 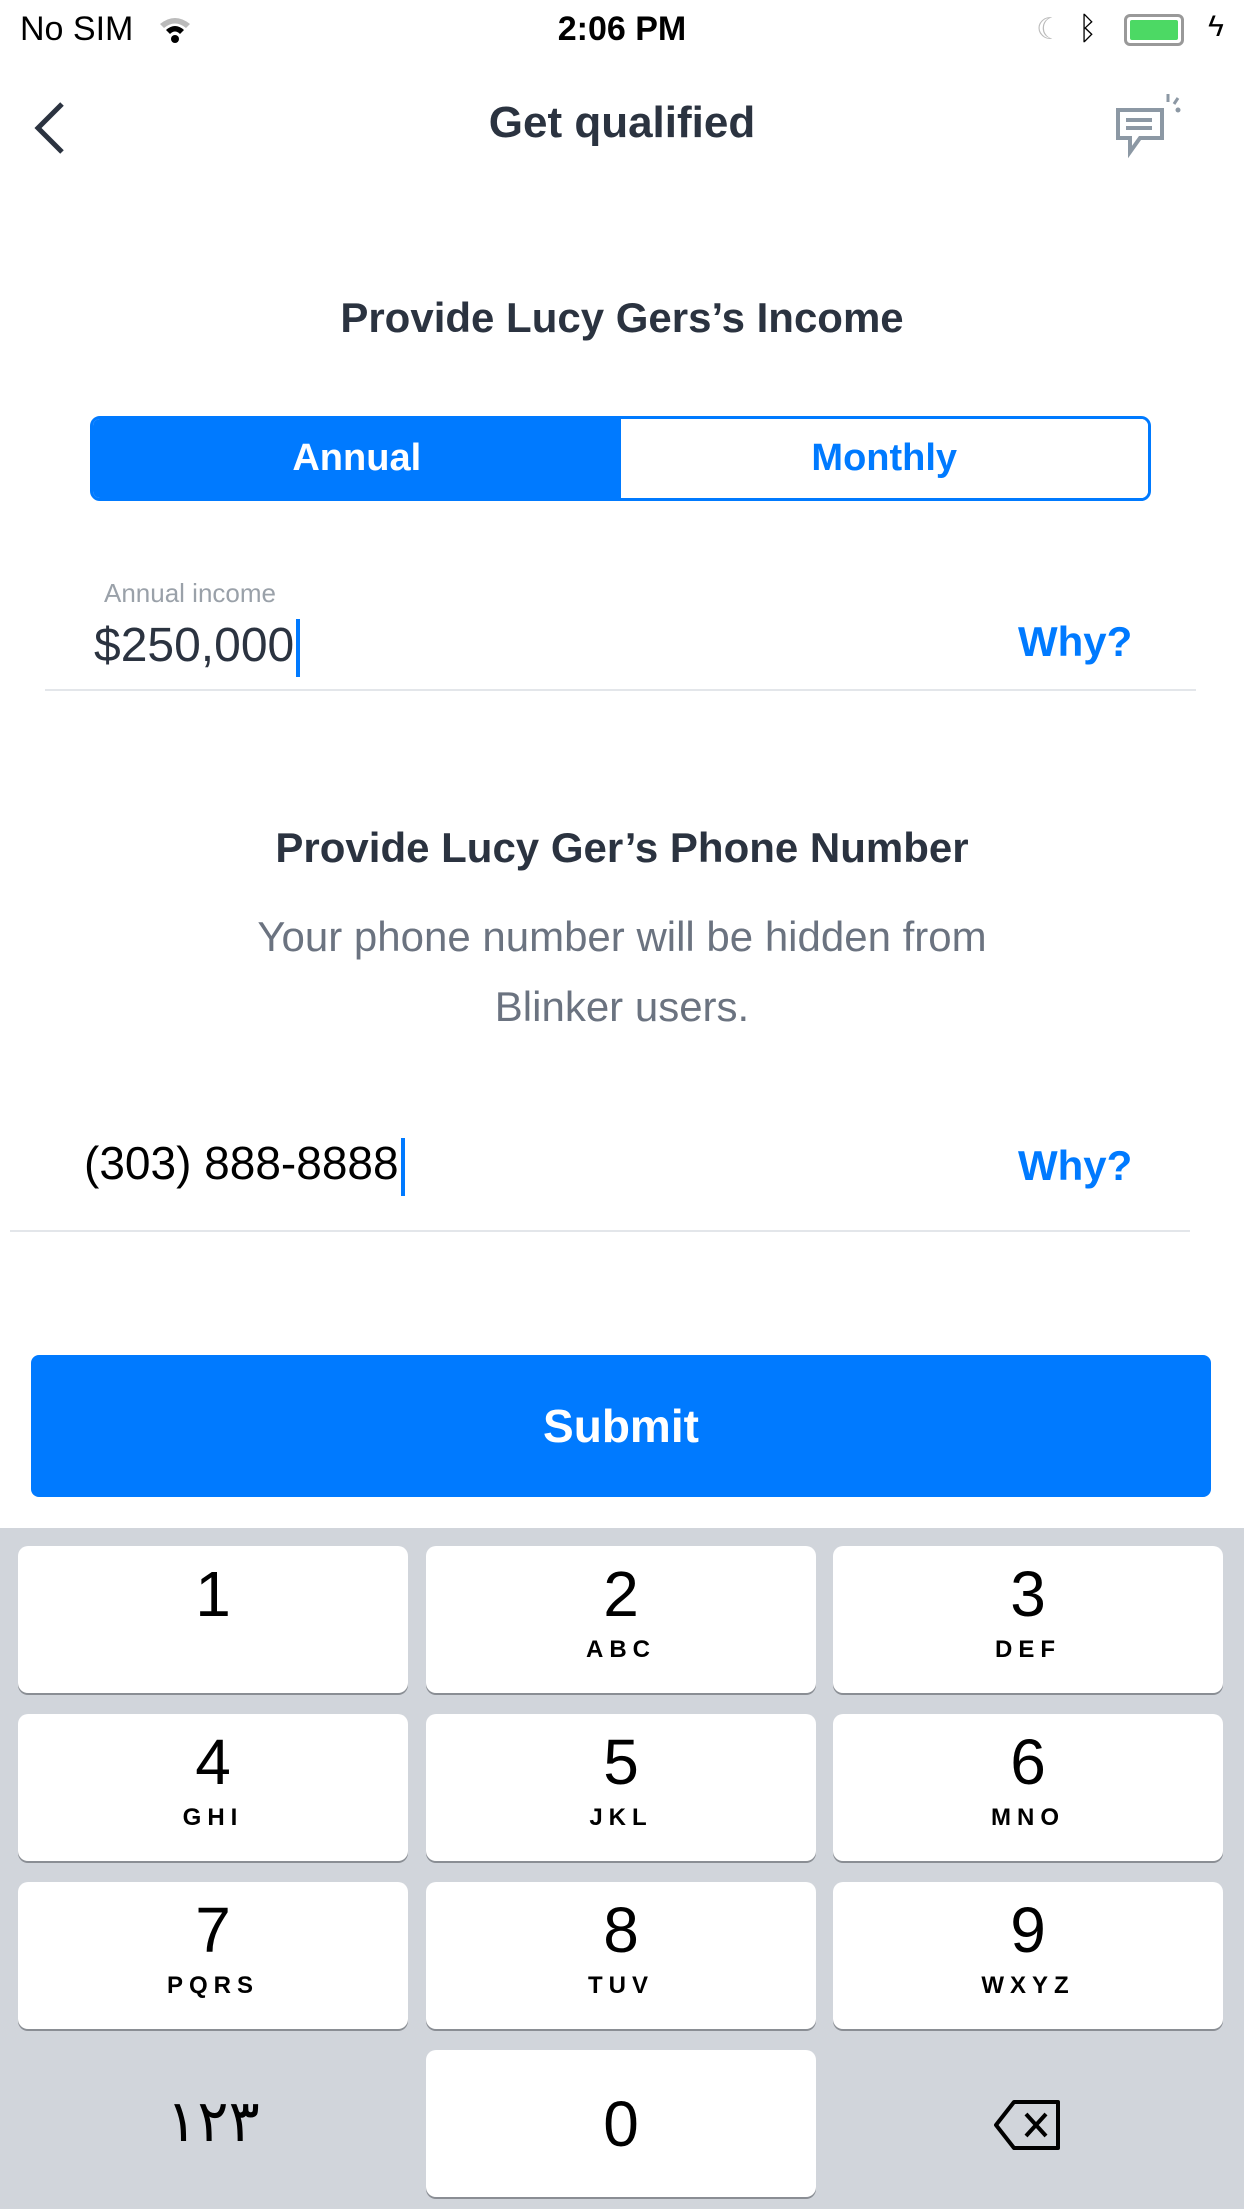 I want to click on key-5: 5 JKL, so click(x=621, y=1787).